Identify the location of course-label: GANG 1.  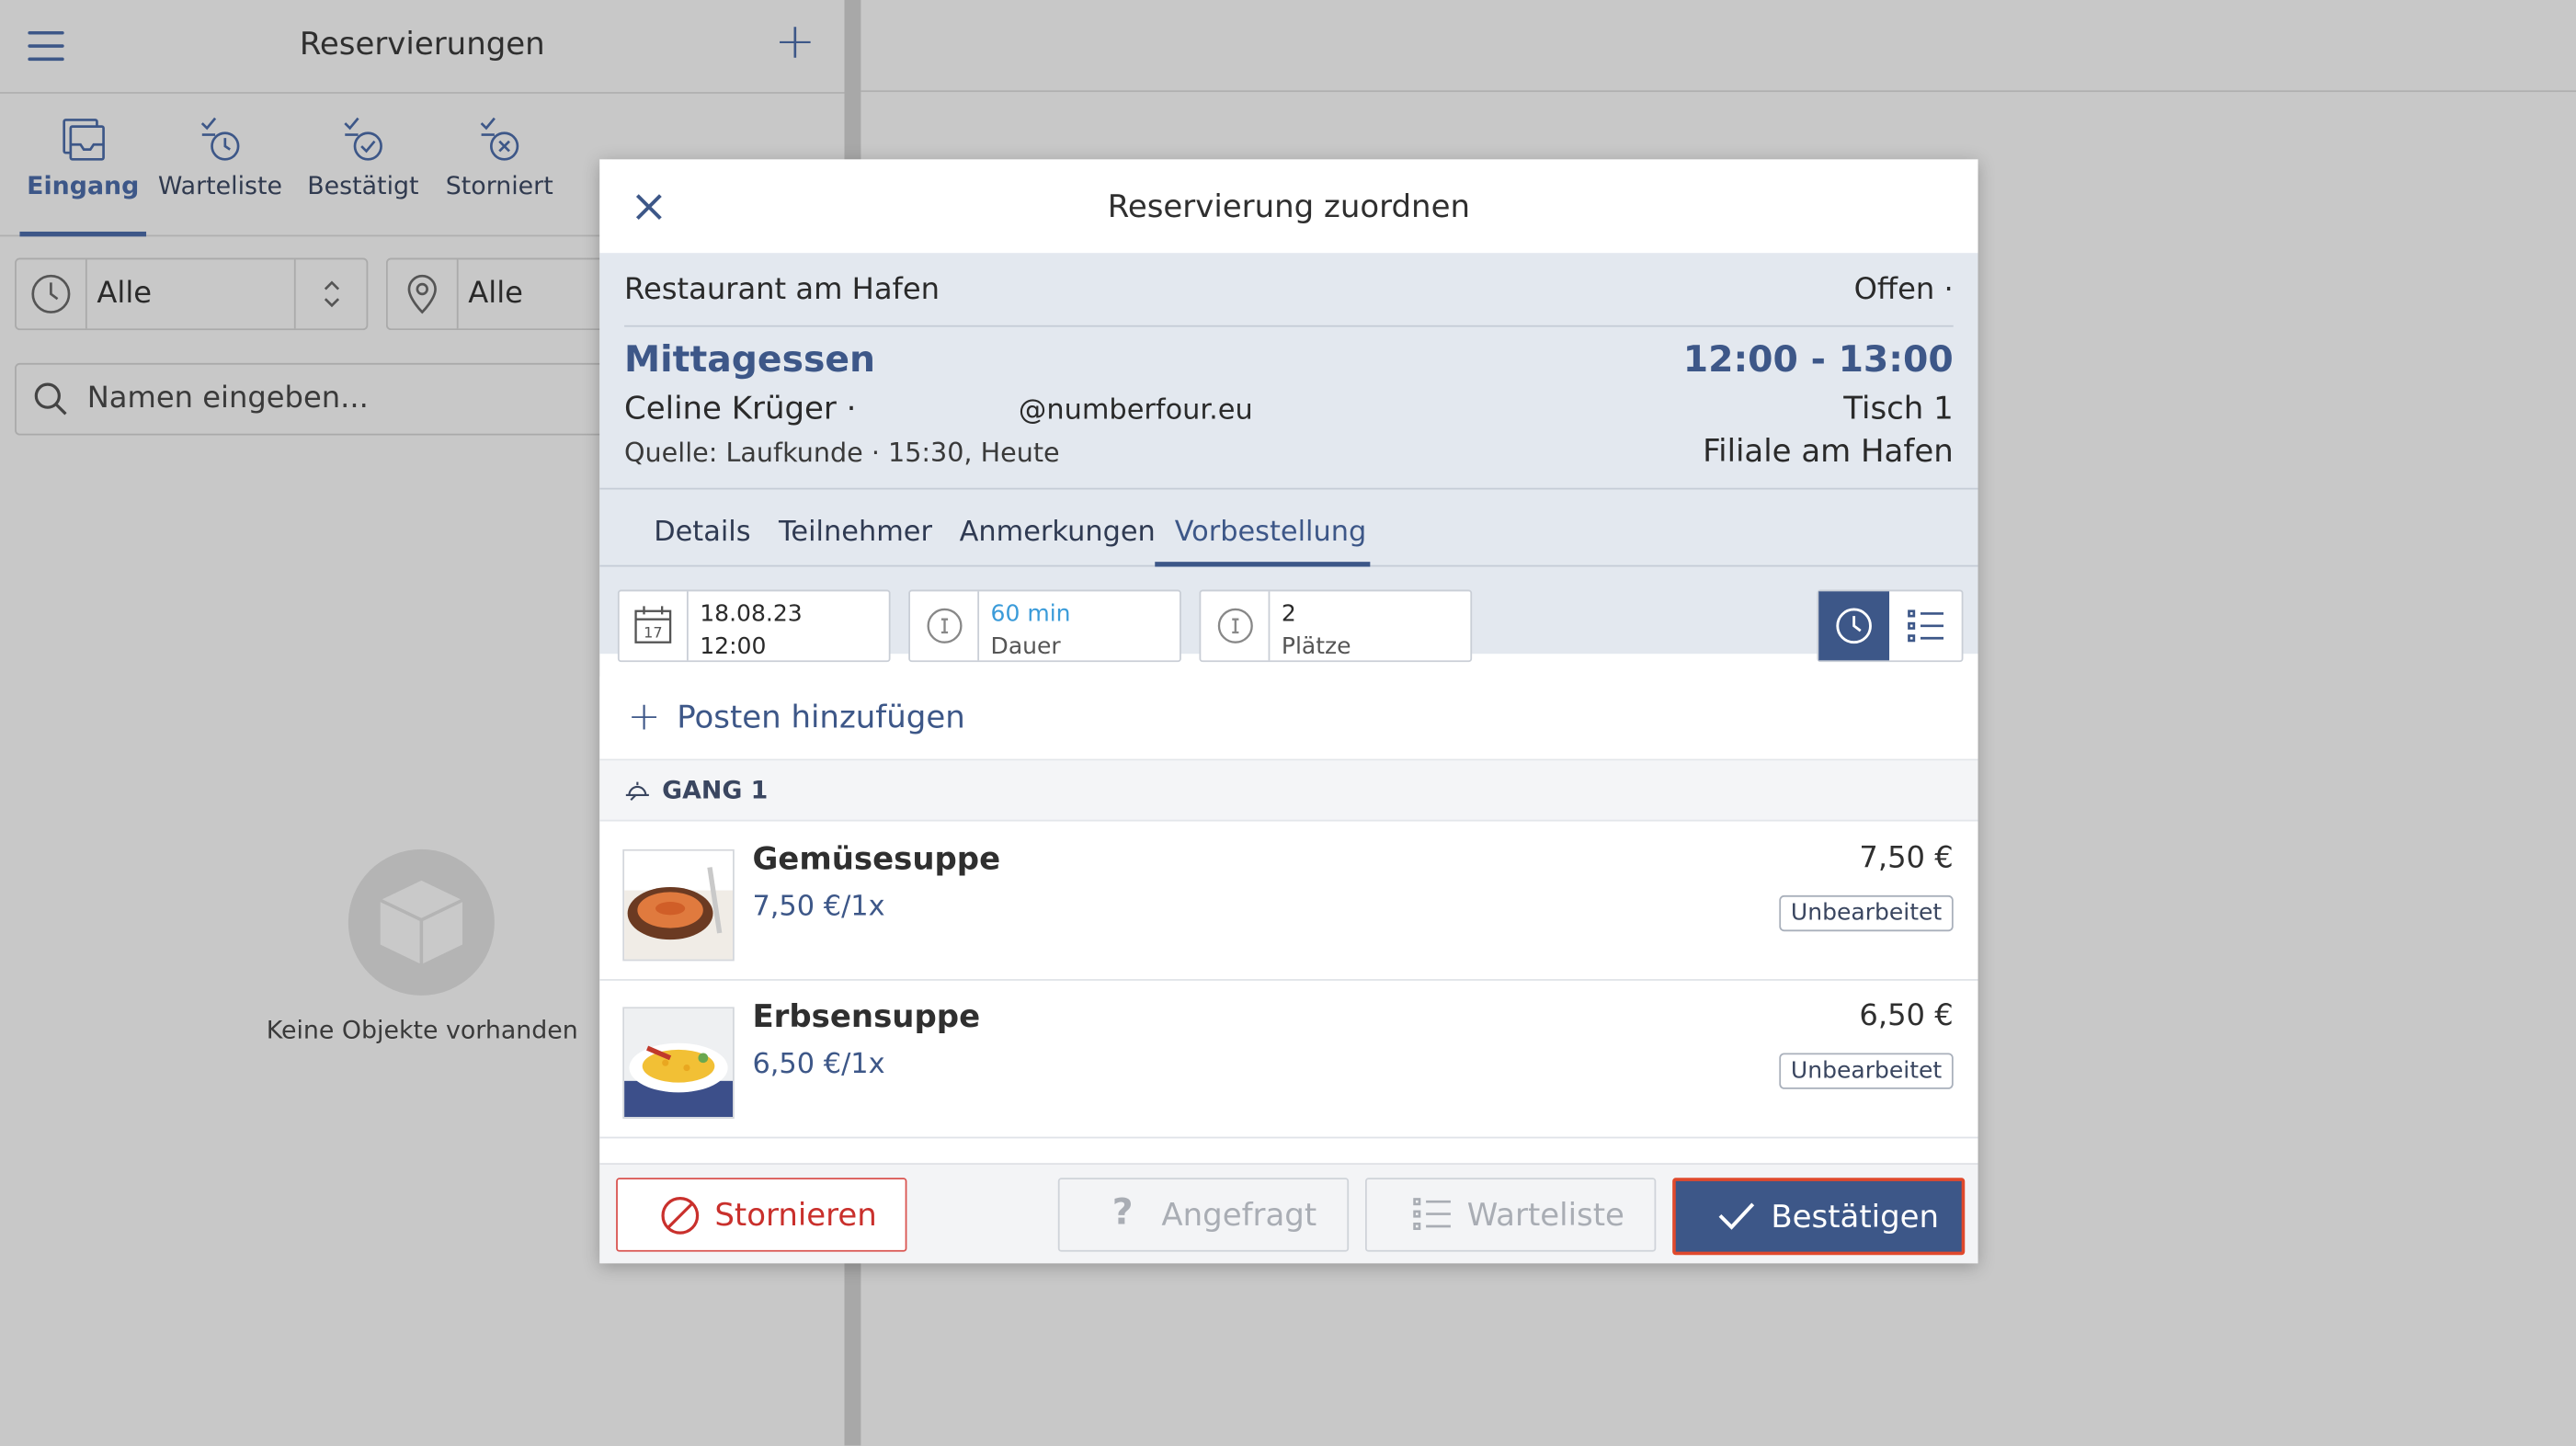
(715, 790).